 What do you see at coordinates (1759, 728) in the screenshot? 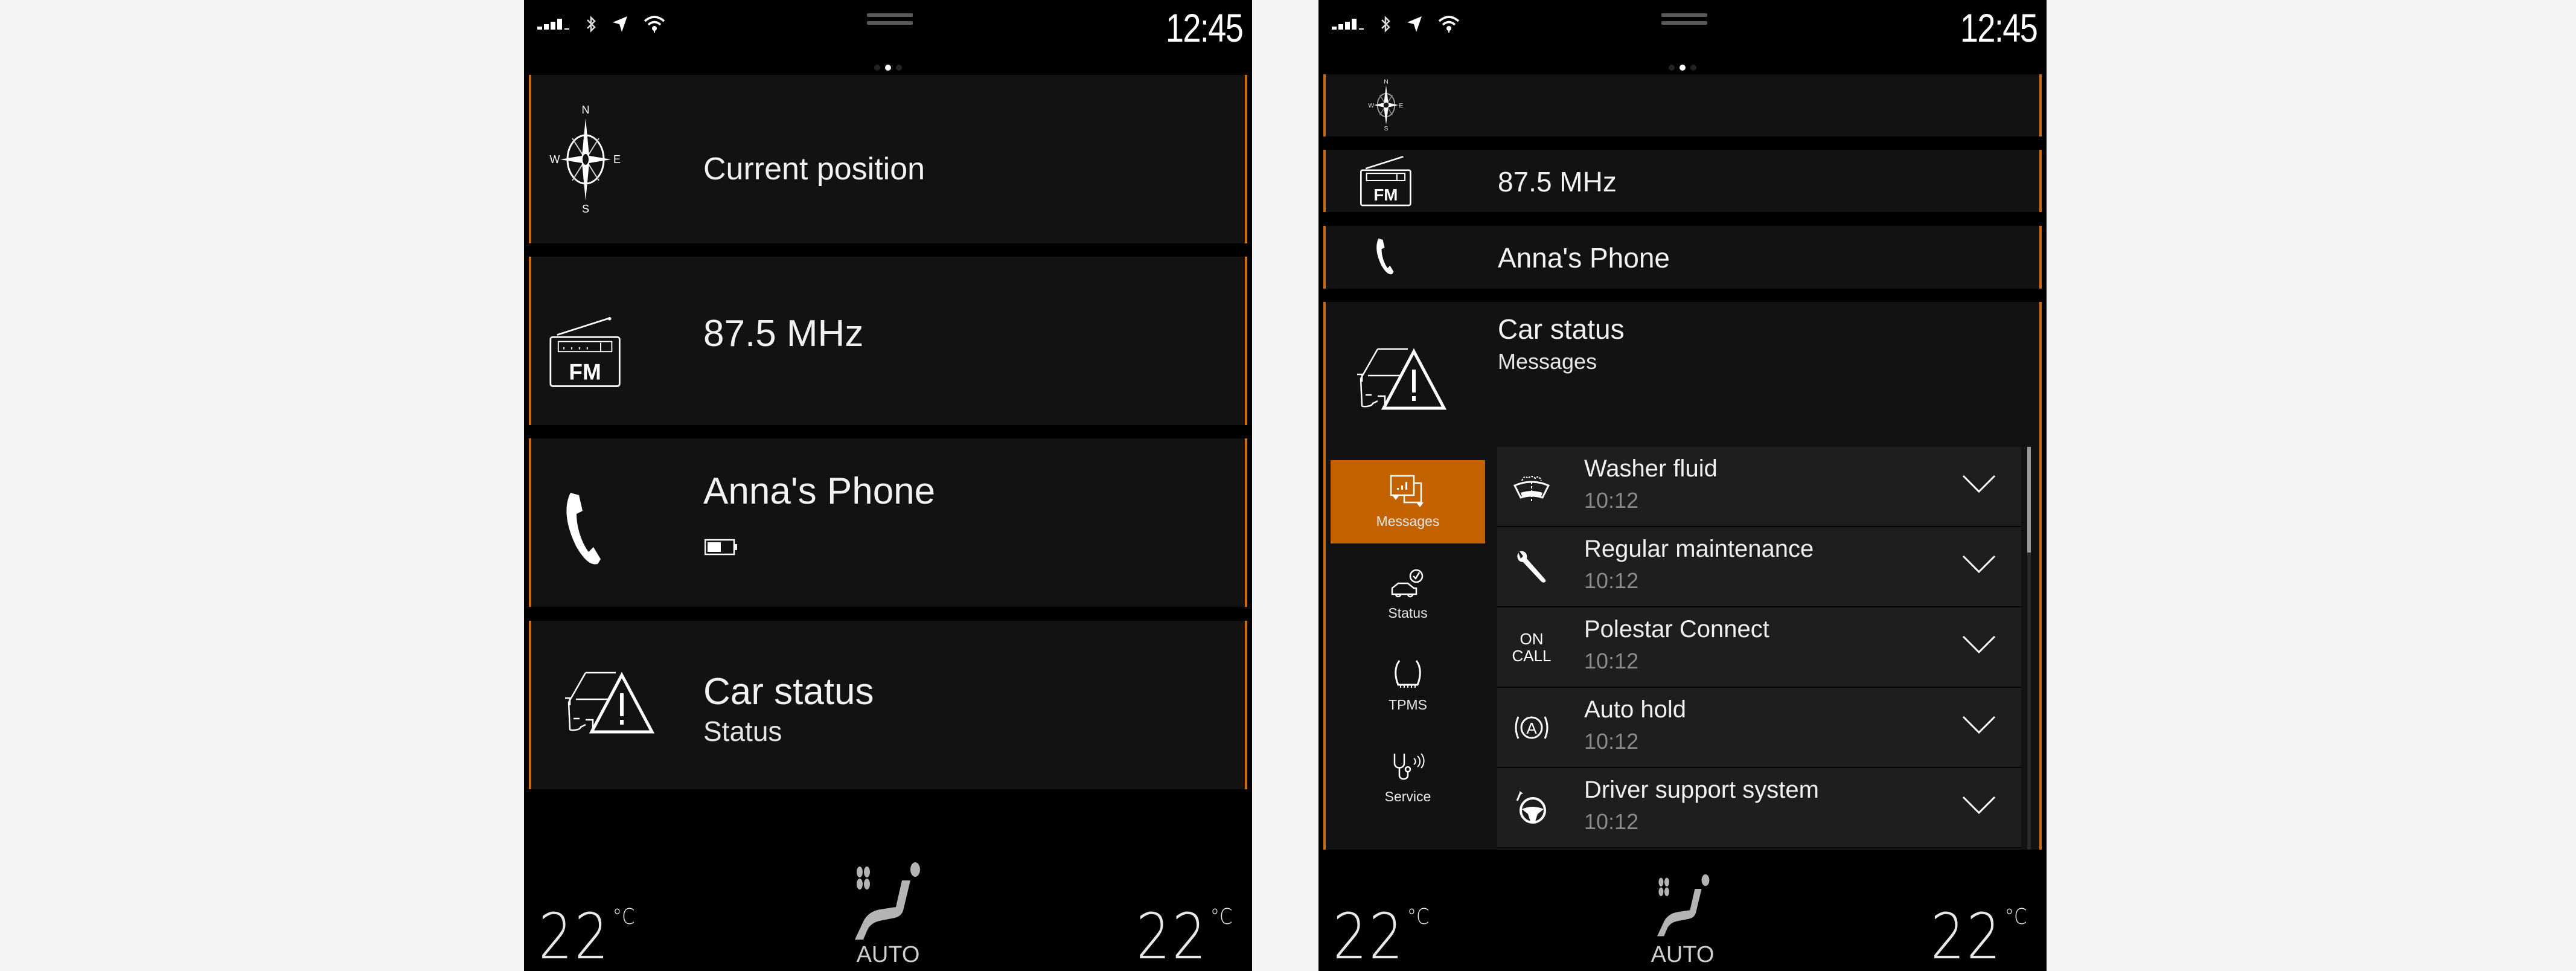
I see `message-row-auto-hold: A Auto hold 10:12` at bounding box center [1759, 728].